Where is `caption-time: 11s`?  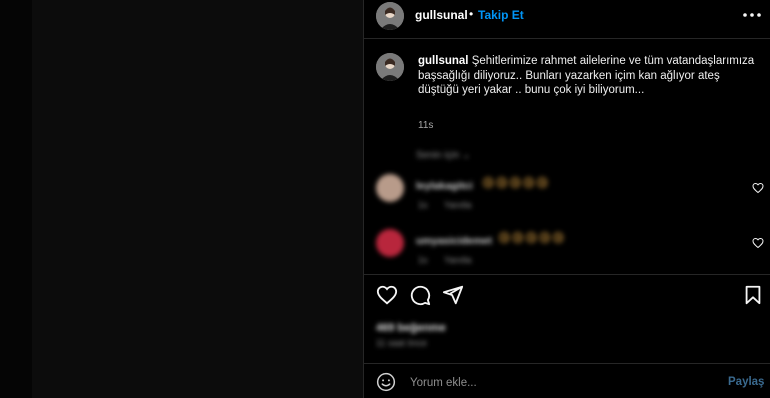
caption-time: 11s is located at coordinates (425, 125).